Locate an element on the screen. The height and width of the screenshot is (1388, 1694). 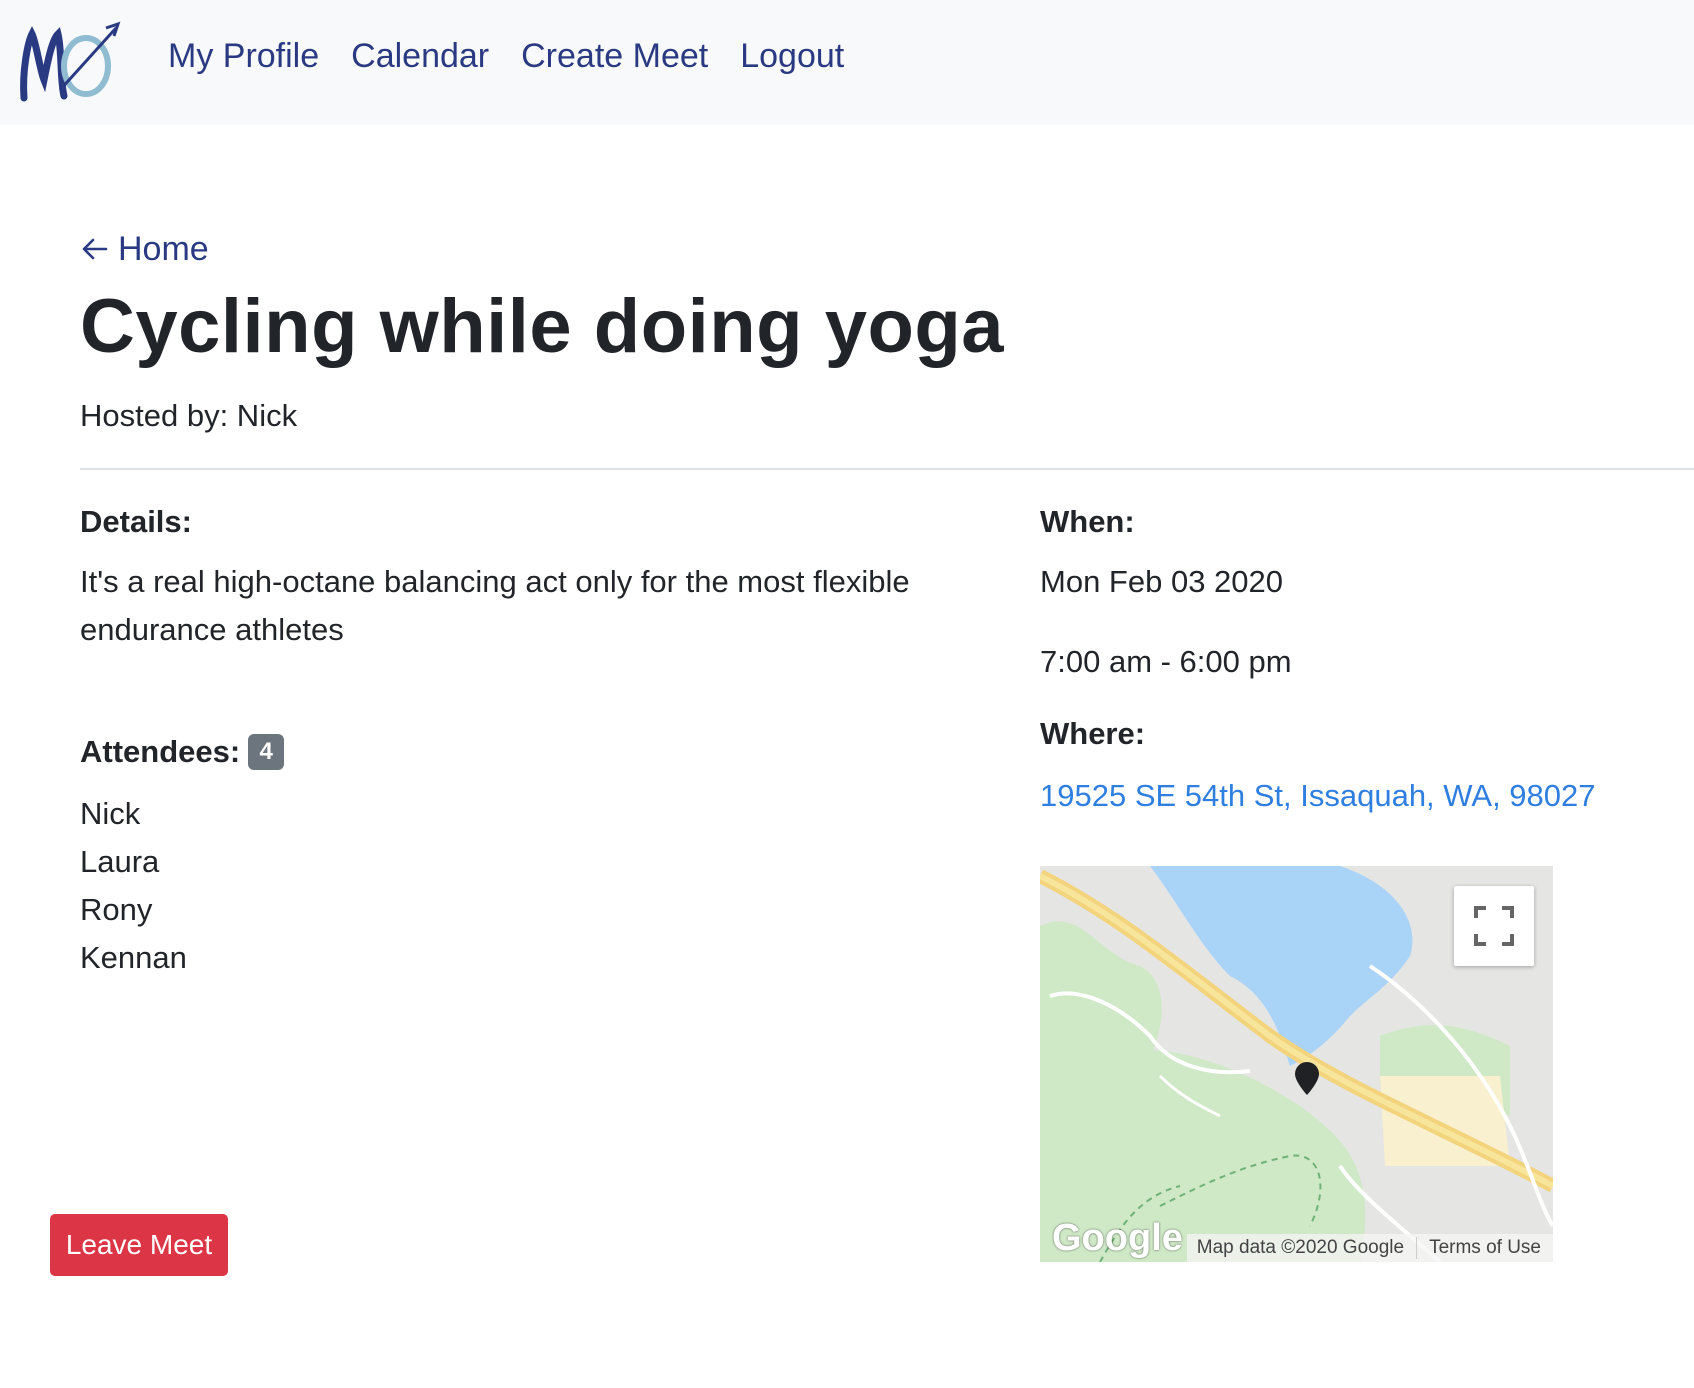
back-home-label: Home is located at coordinates (163, 249).